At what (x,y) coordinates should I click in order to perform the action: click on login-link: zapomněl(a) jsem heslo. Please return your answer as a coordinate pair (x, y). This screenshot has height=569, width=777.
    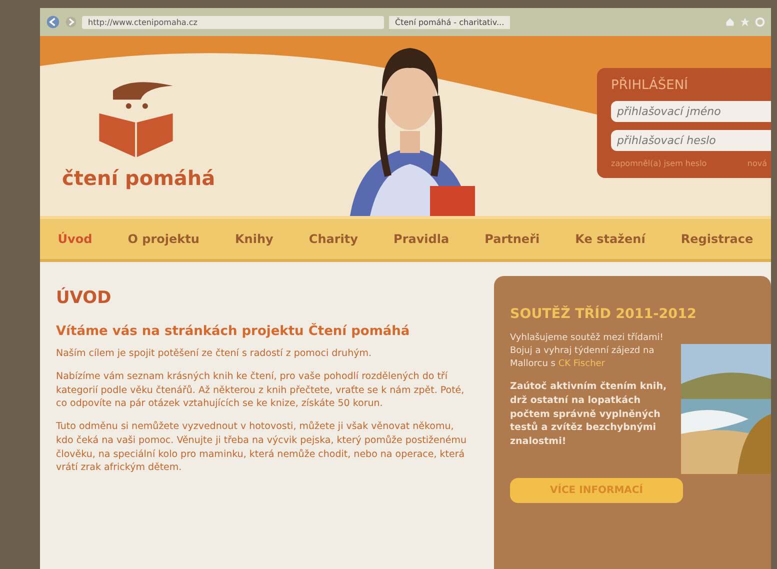
    Looking at the image, I should click on (659, 163).